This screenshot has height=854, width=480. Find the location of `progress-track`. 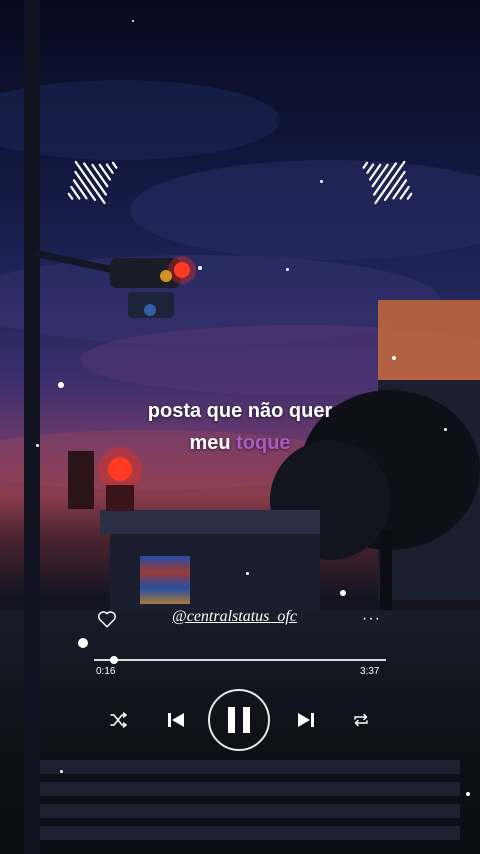

progress-track is located at coordinates (240, 660).